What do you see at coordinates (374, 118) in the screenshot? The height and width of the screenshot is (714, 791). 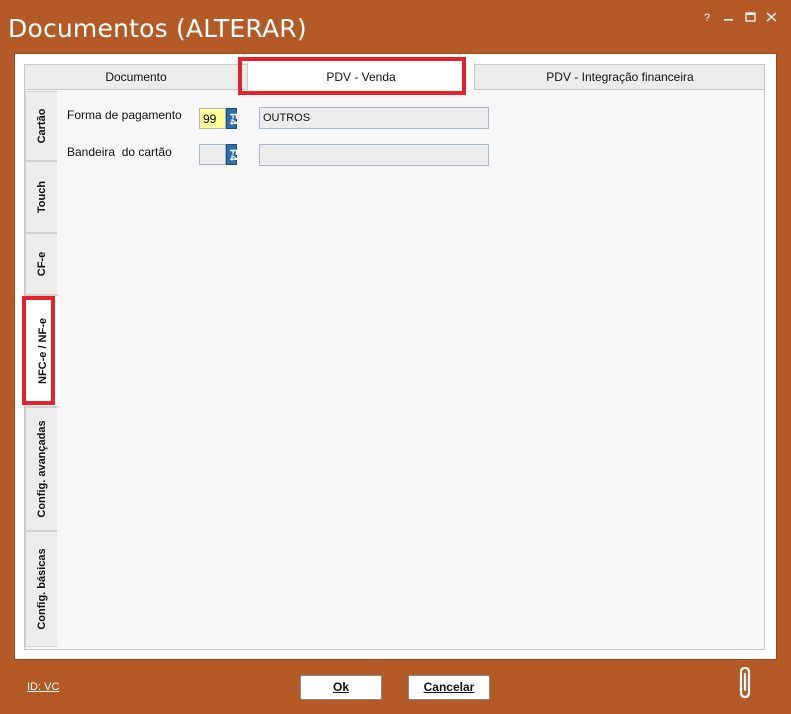 I see `payment-method-description-field` at bounding box center [374, 118].